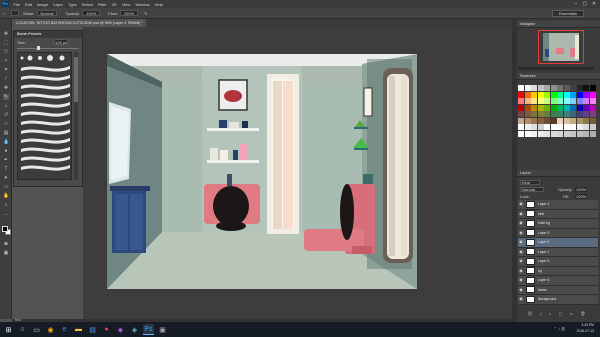 The image size is (600, 337). What do you see at coordinates (558, 233) in the screenshot?
I see `layer-row: ◉ Layer 3` at bounding box center [558, 233].